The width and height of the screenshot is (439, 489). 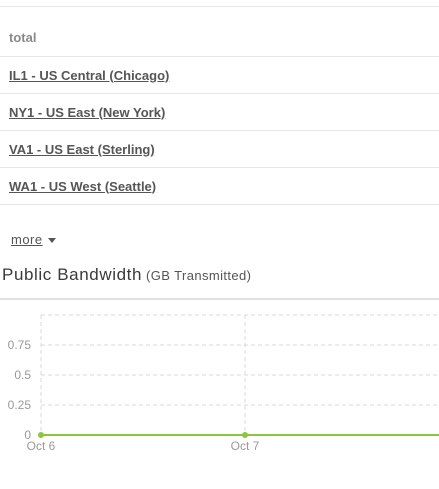 I want to click on x-tick-label: Oct 6, so click(x=41, y=446).